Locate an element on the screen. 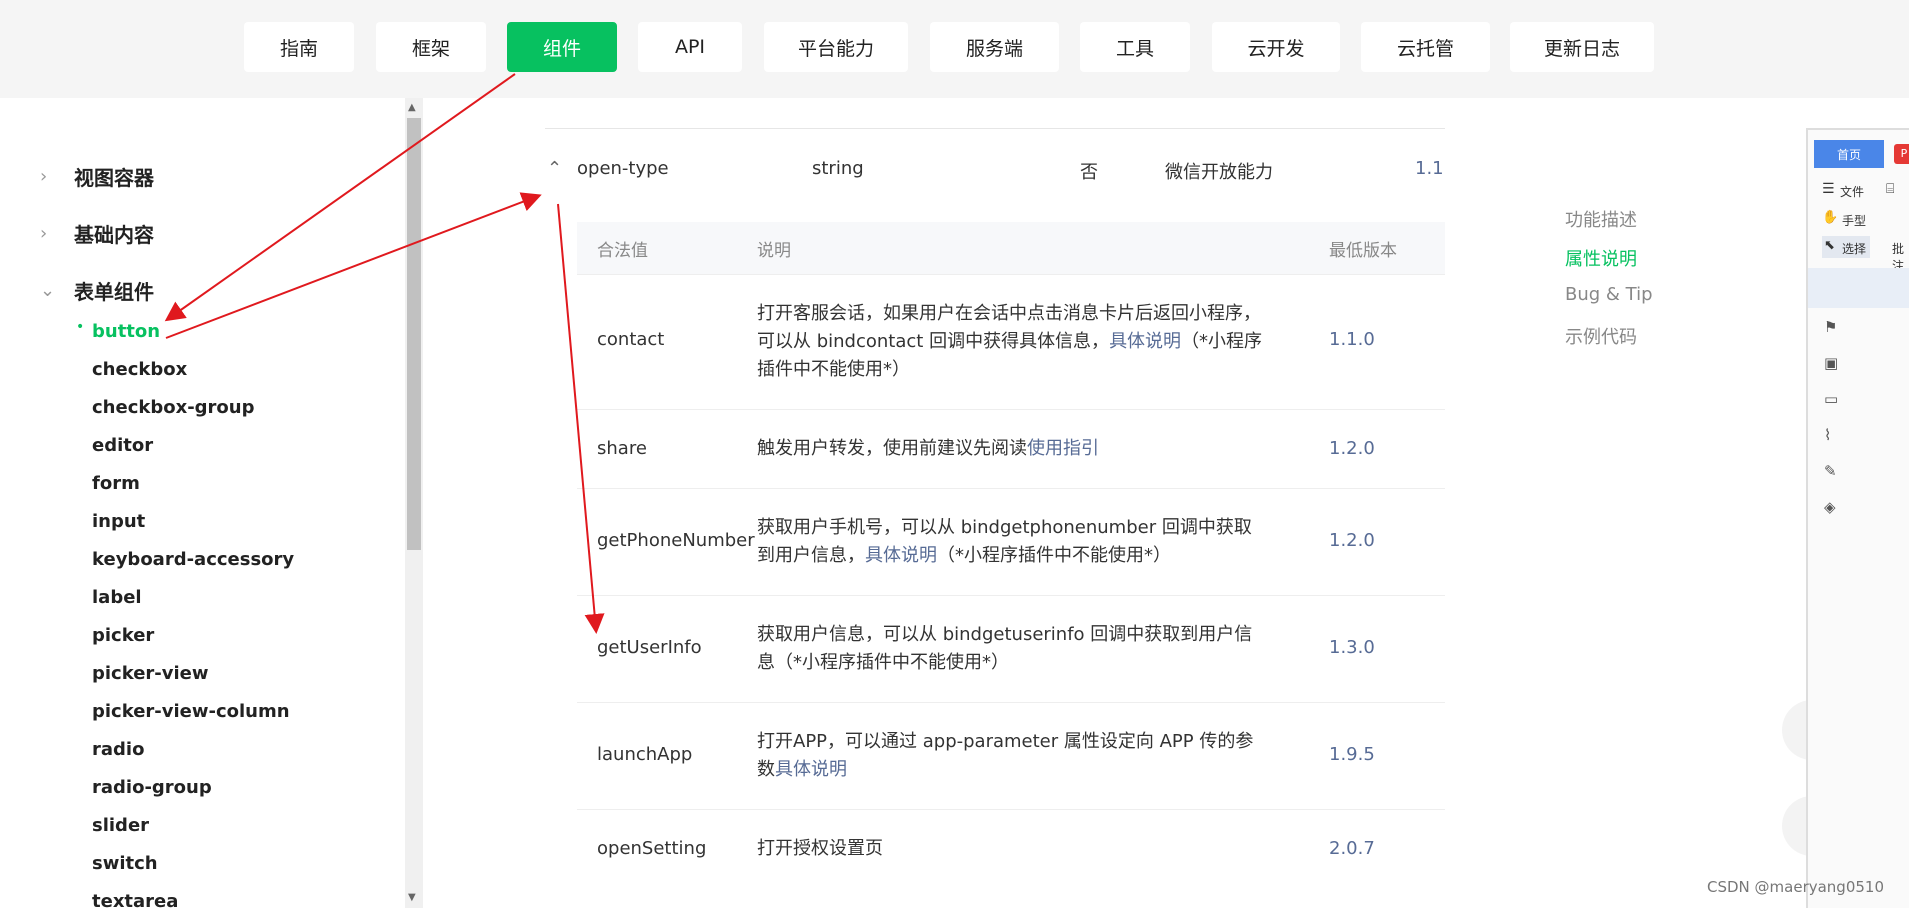 This screenshot has width=1909, height=908. watermark: CSDN @maeryang0510 is located at coordinates (1796, 887).